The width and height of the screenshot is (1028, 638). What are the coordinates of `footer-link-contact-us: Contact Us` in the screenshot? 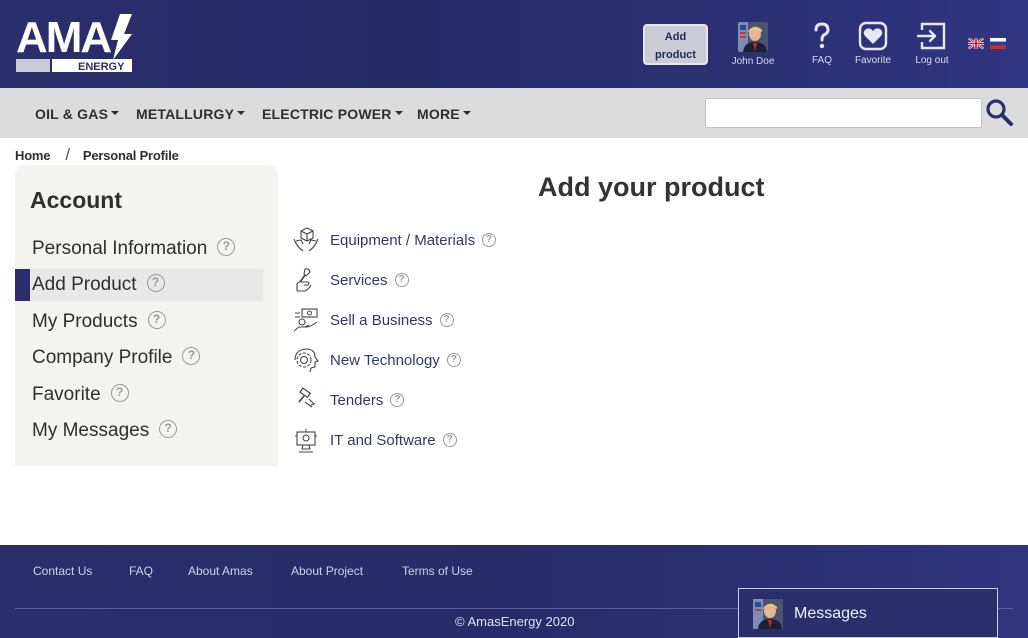 It's located at (62, 571).